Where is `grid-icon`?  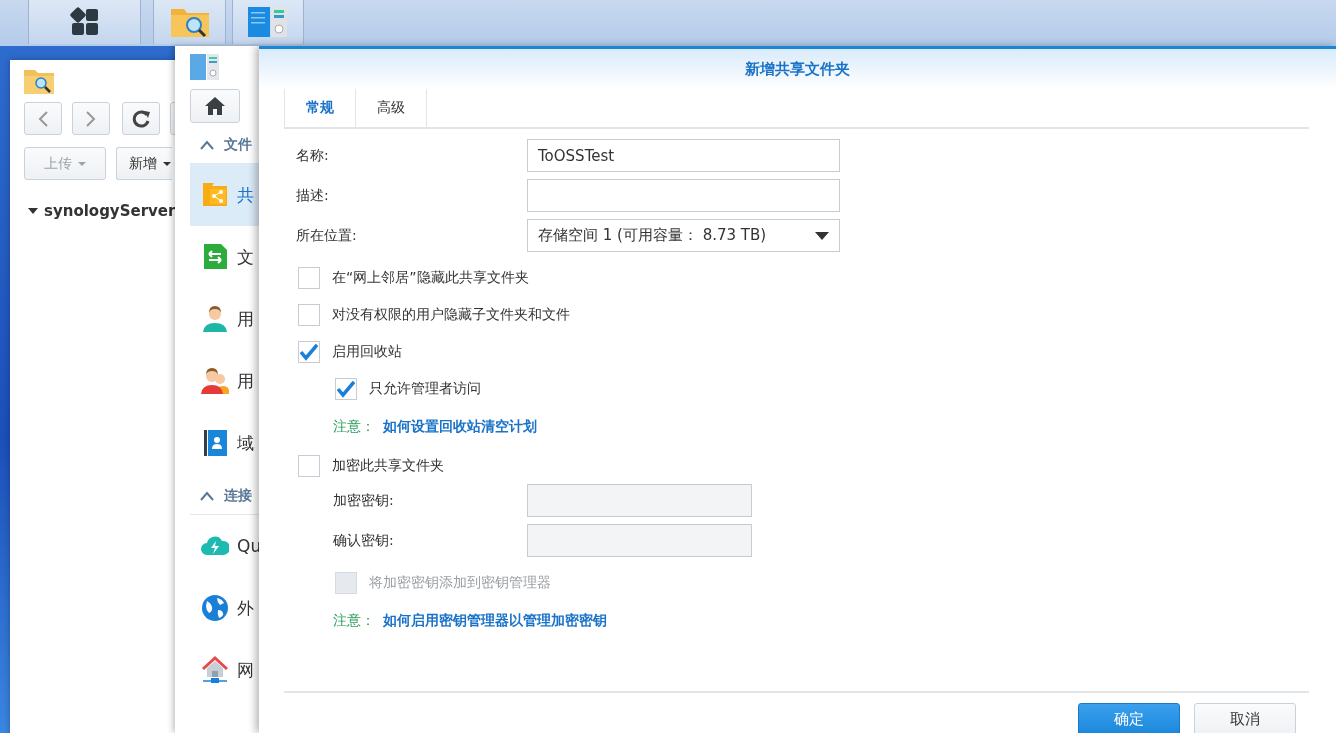 grid-icon is located at coordinates (84, 22).